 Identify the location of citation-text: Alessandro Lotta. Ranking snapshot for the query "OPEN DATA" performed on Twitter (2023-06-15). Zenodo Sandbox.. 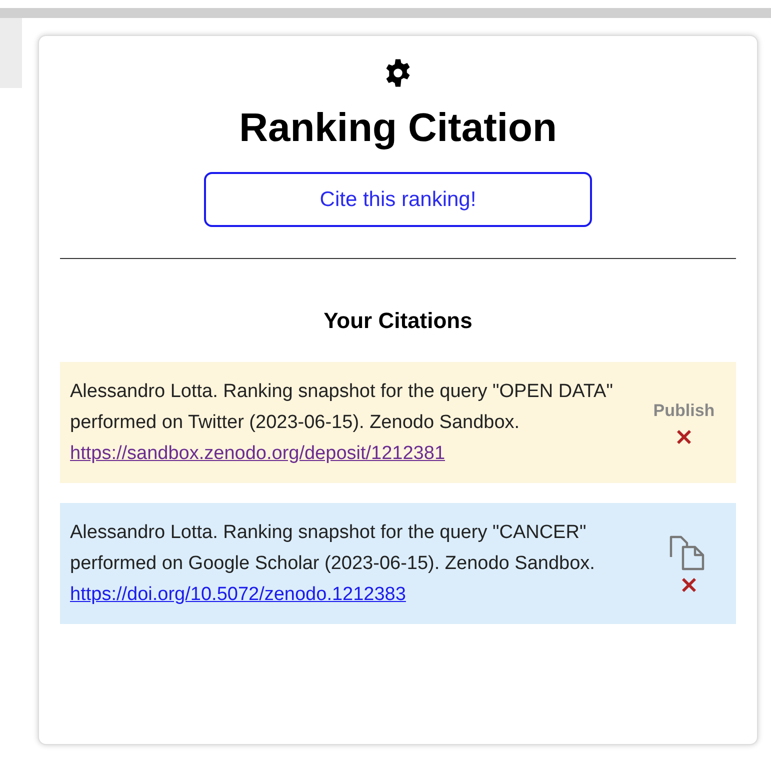
(342, 407).